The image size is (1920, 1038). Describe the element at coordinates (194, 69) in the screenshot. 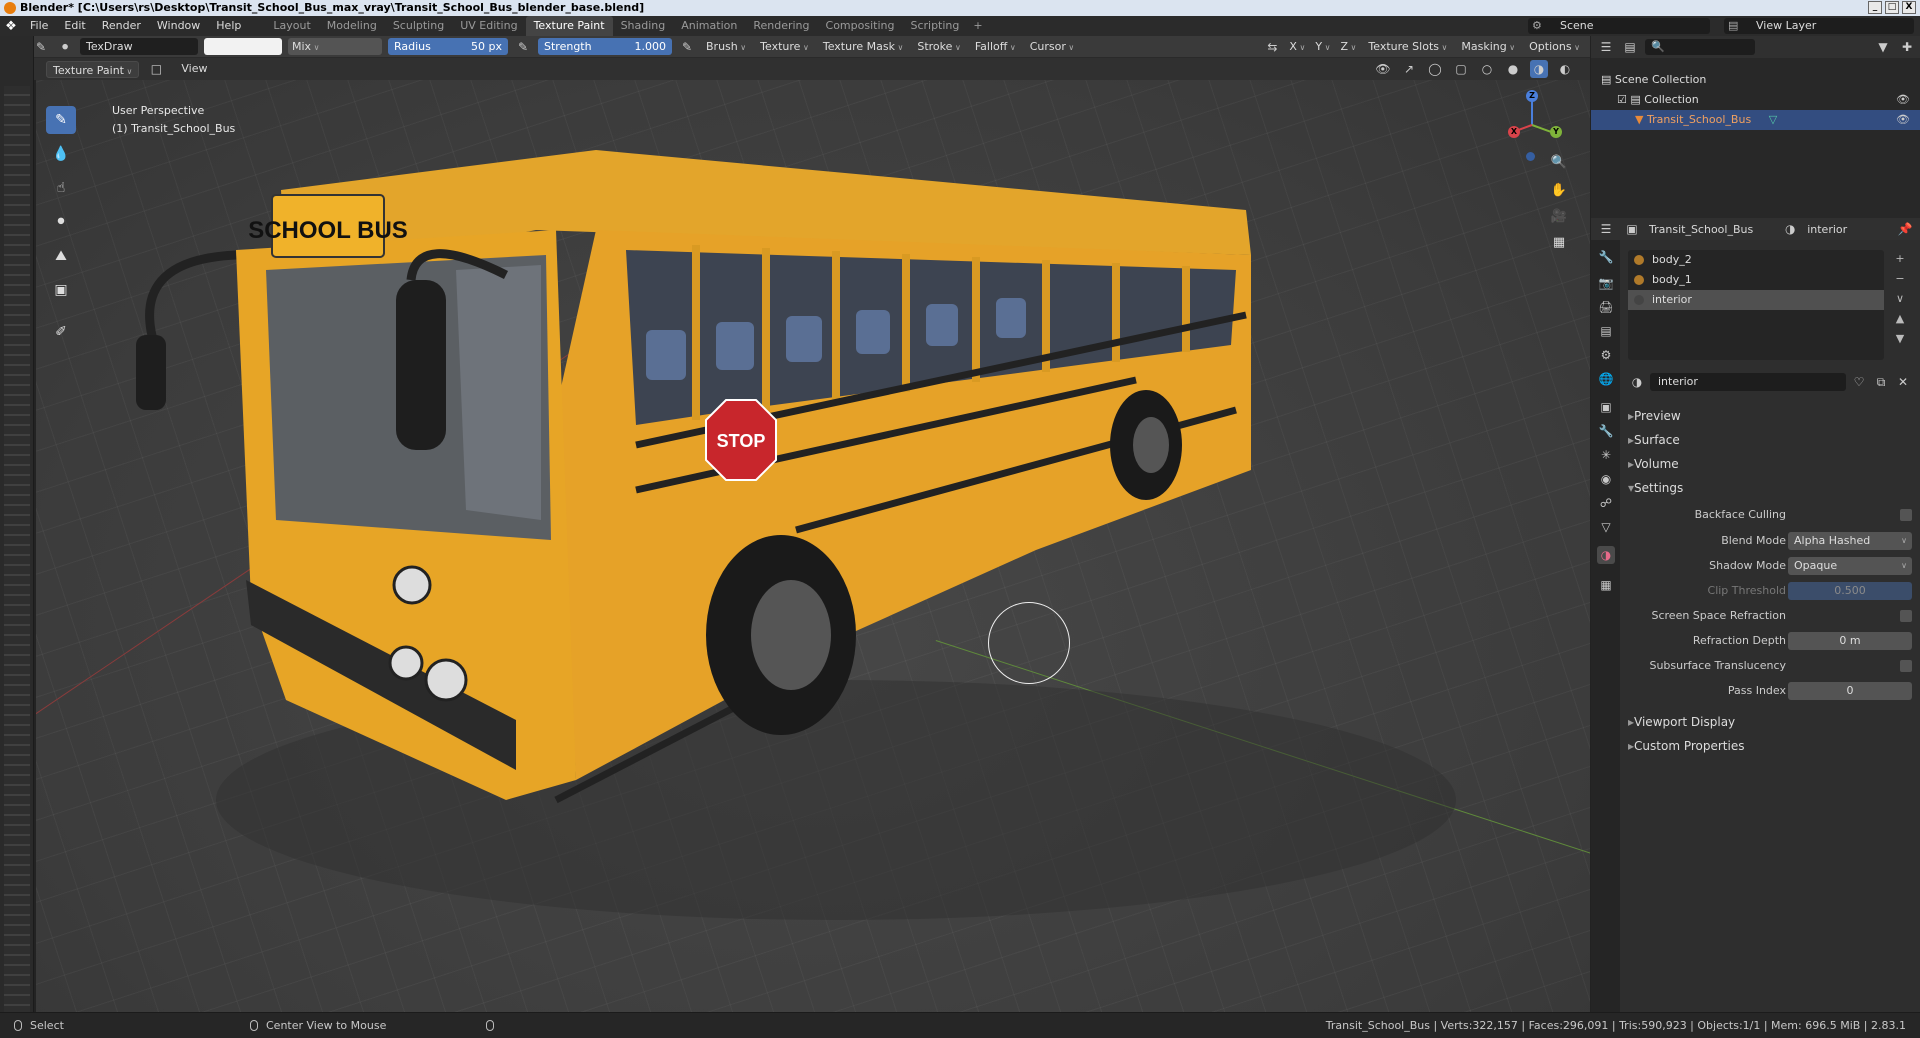

I see `view-menu: View` at that location.